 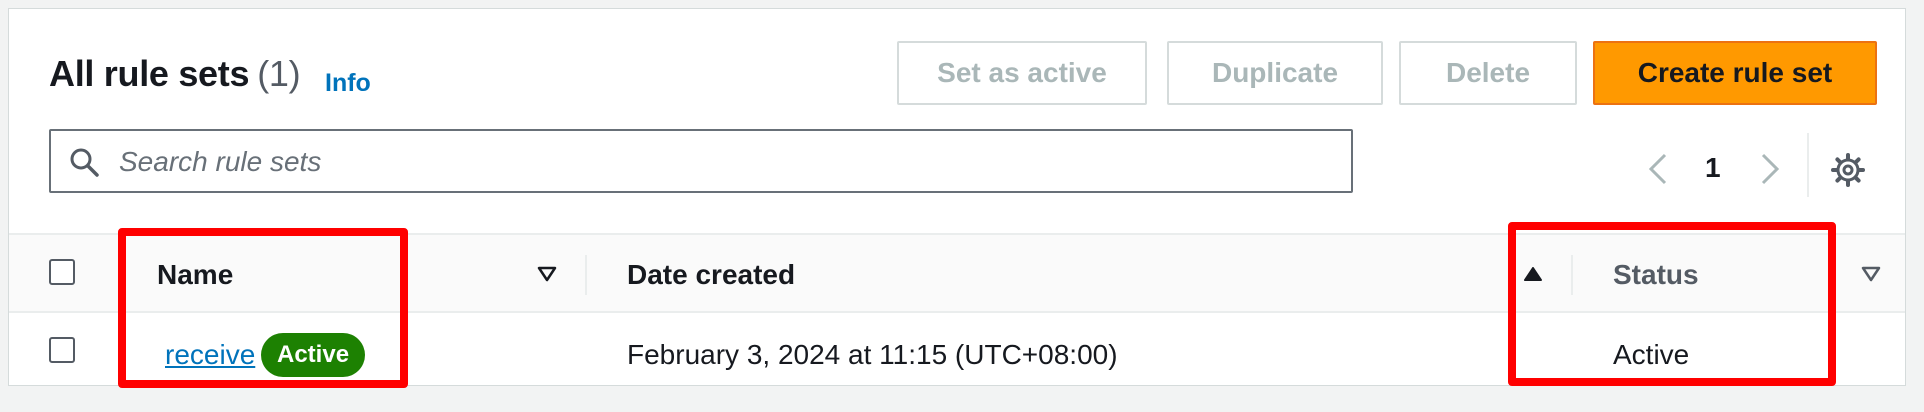 What do you see at coordinates (279, 73) in the screenshot?
I see `rule-set-count: (1)` at bounding box center [279, 73].